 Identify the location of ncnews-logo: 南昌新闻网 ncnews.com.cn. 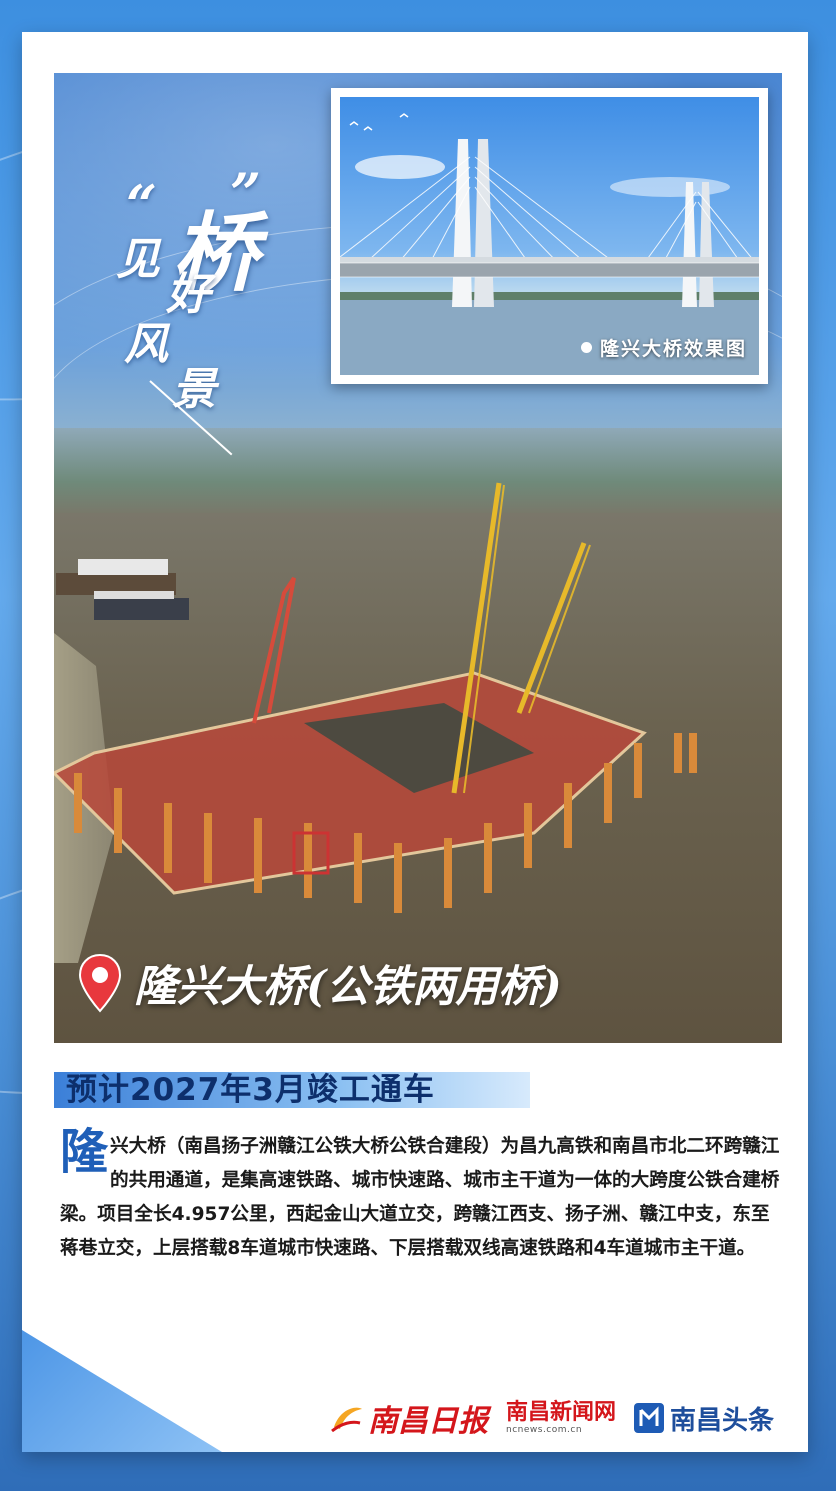
(561, 1418).